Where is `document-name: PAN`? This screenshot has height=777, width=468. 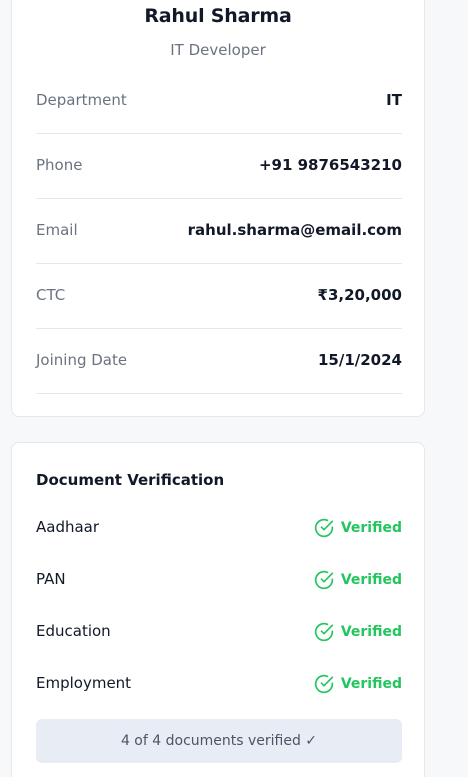
document-name: PAN is located at coordinates (51, 579).